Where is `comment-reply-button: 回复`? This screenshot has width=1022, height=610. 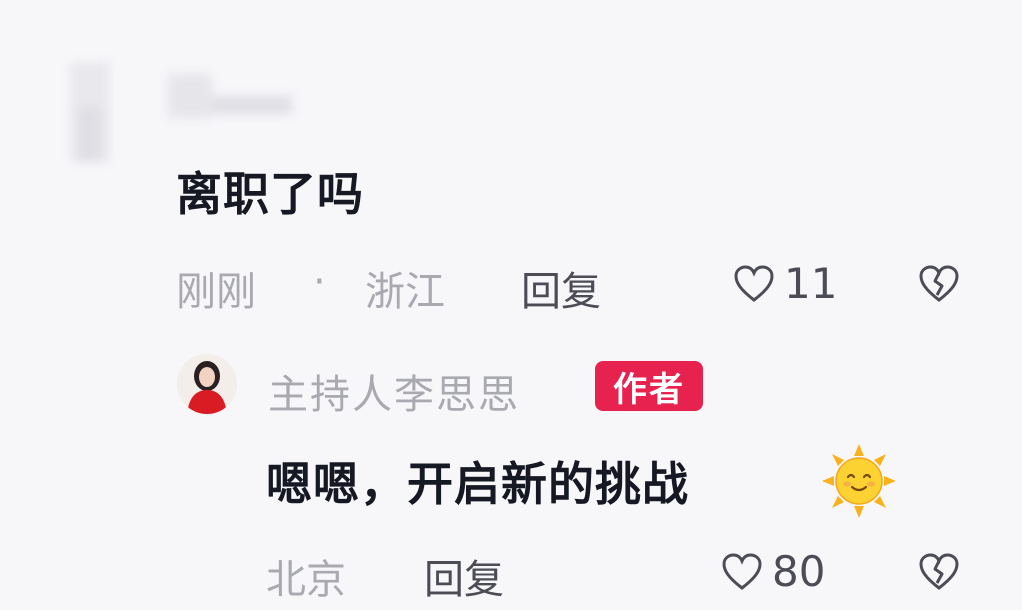
comment-reply-button: 回复 is located at coordinates (561, 288).